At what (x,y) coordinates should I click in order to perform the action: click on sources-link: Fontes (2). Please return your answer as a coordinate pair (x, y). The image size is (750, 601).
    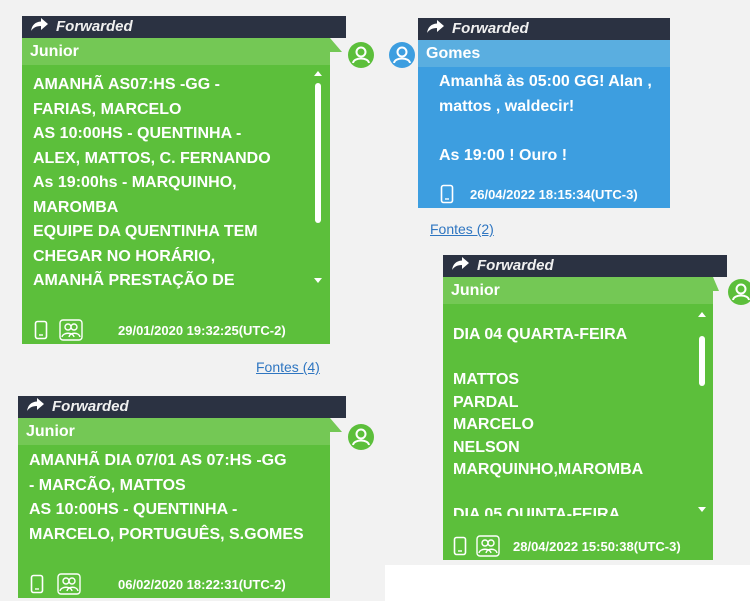
    Looking at the image, I should click on (462, 229).